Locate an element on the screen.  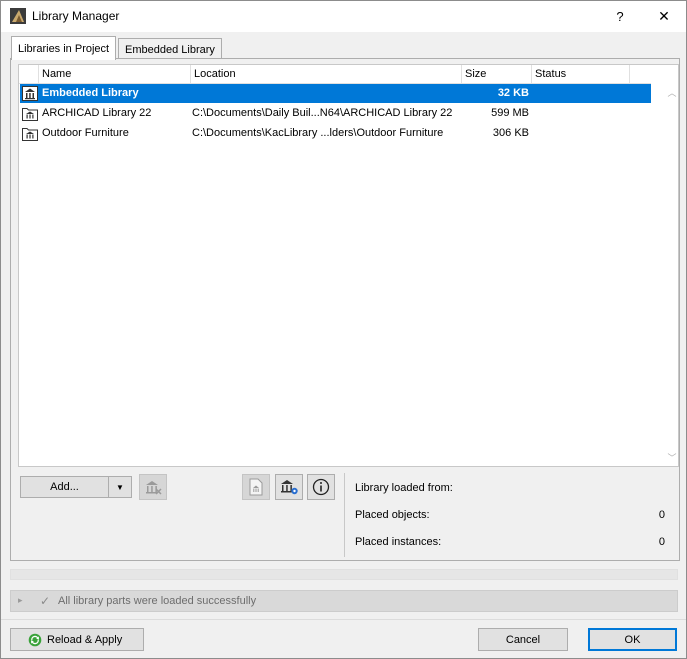
reload-icon is located at coordinates (35, 639).